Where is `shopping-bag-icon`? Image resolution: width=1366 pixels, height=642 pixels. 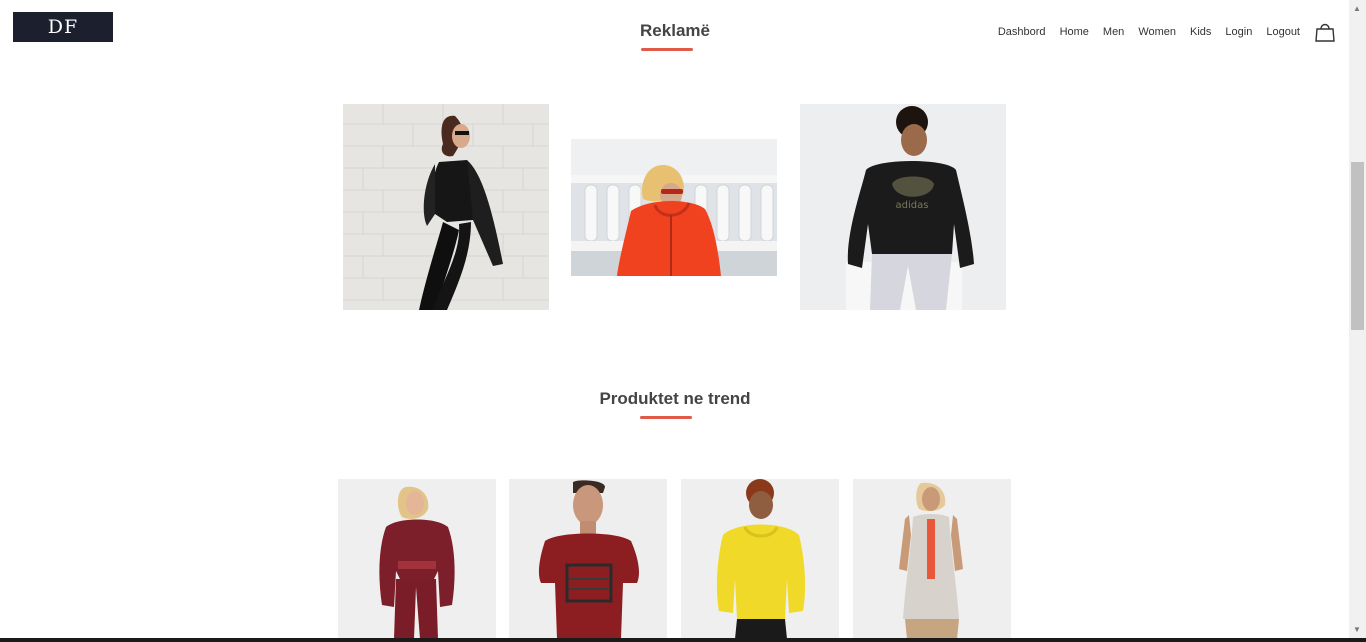 shopping-bag-icon is located at coordinates (1325, 32).